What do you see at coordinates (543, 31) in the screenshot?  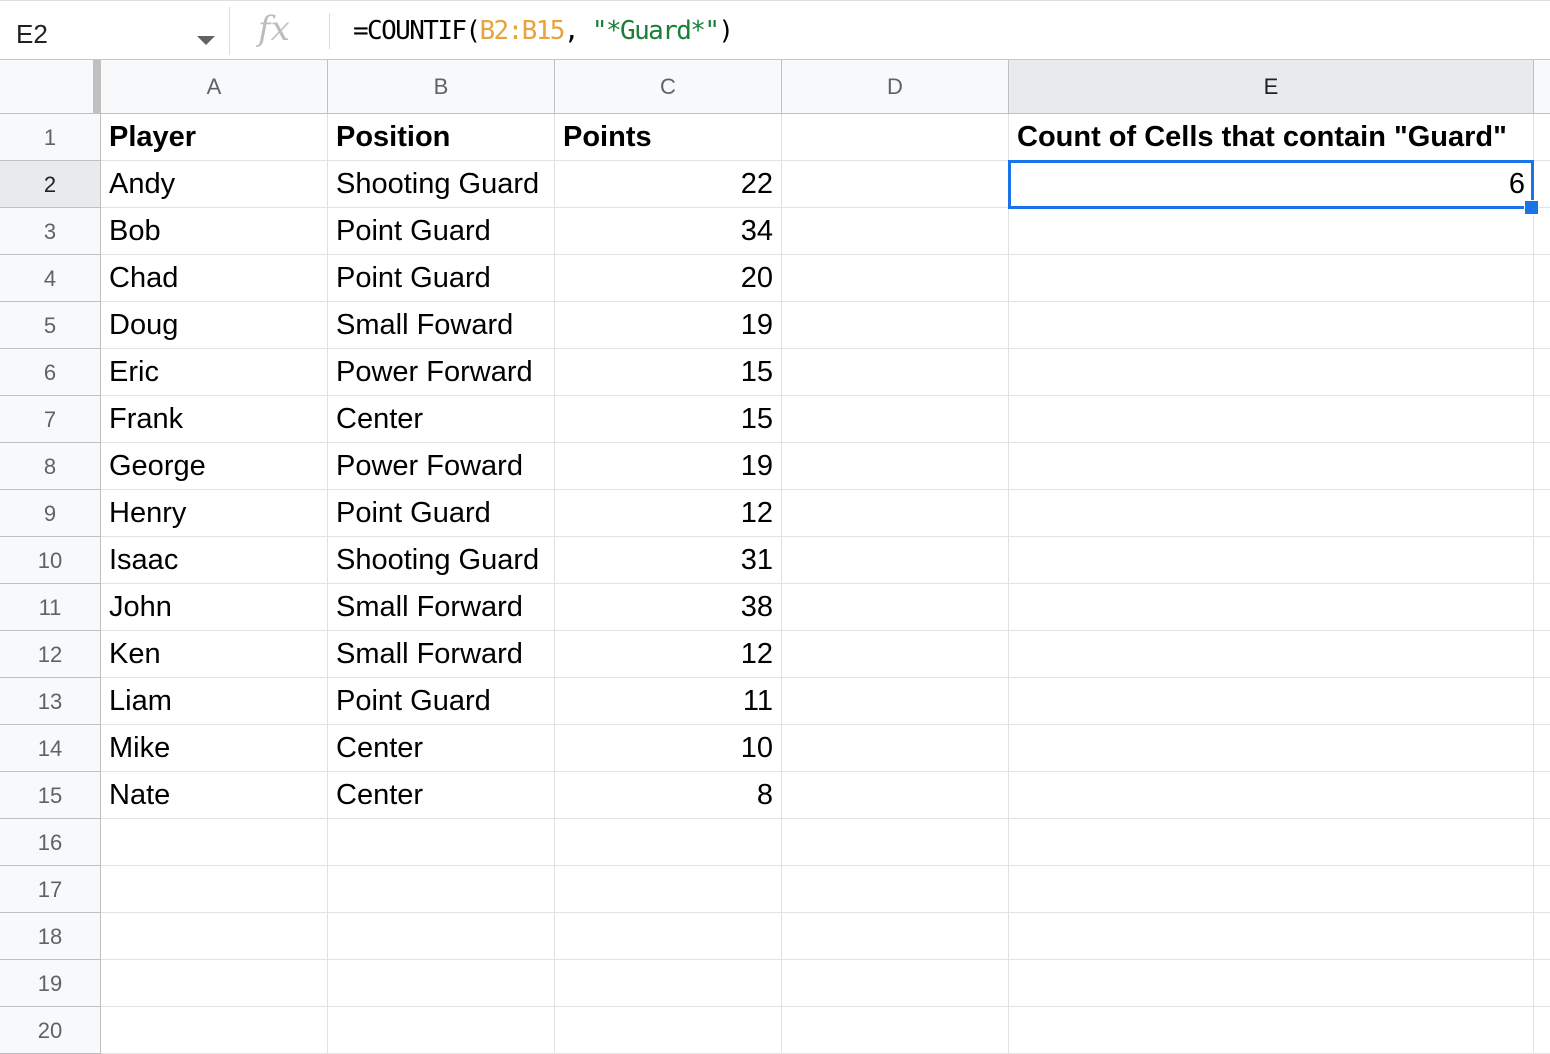 I see `formula-input: =COUNTIF(B2:B15, "*Guard*")` at bounding box center [543, 31].